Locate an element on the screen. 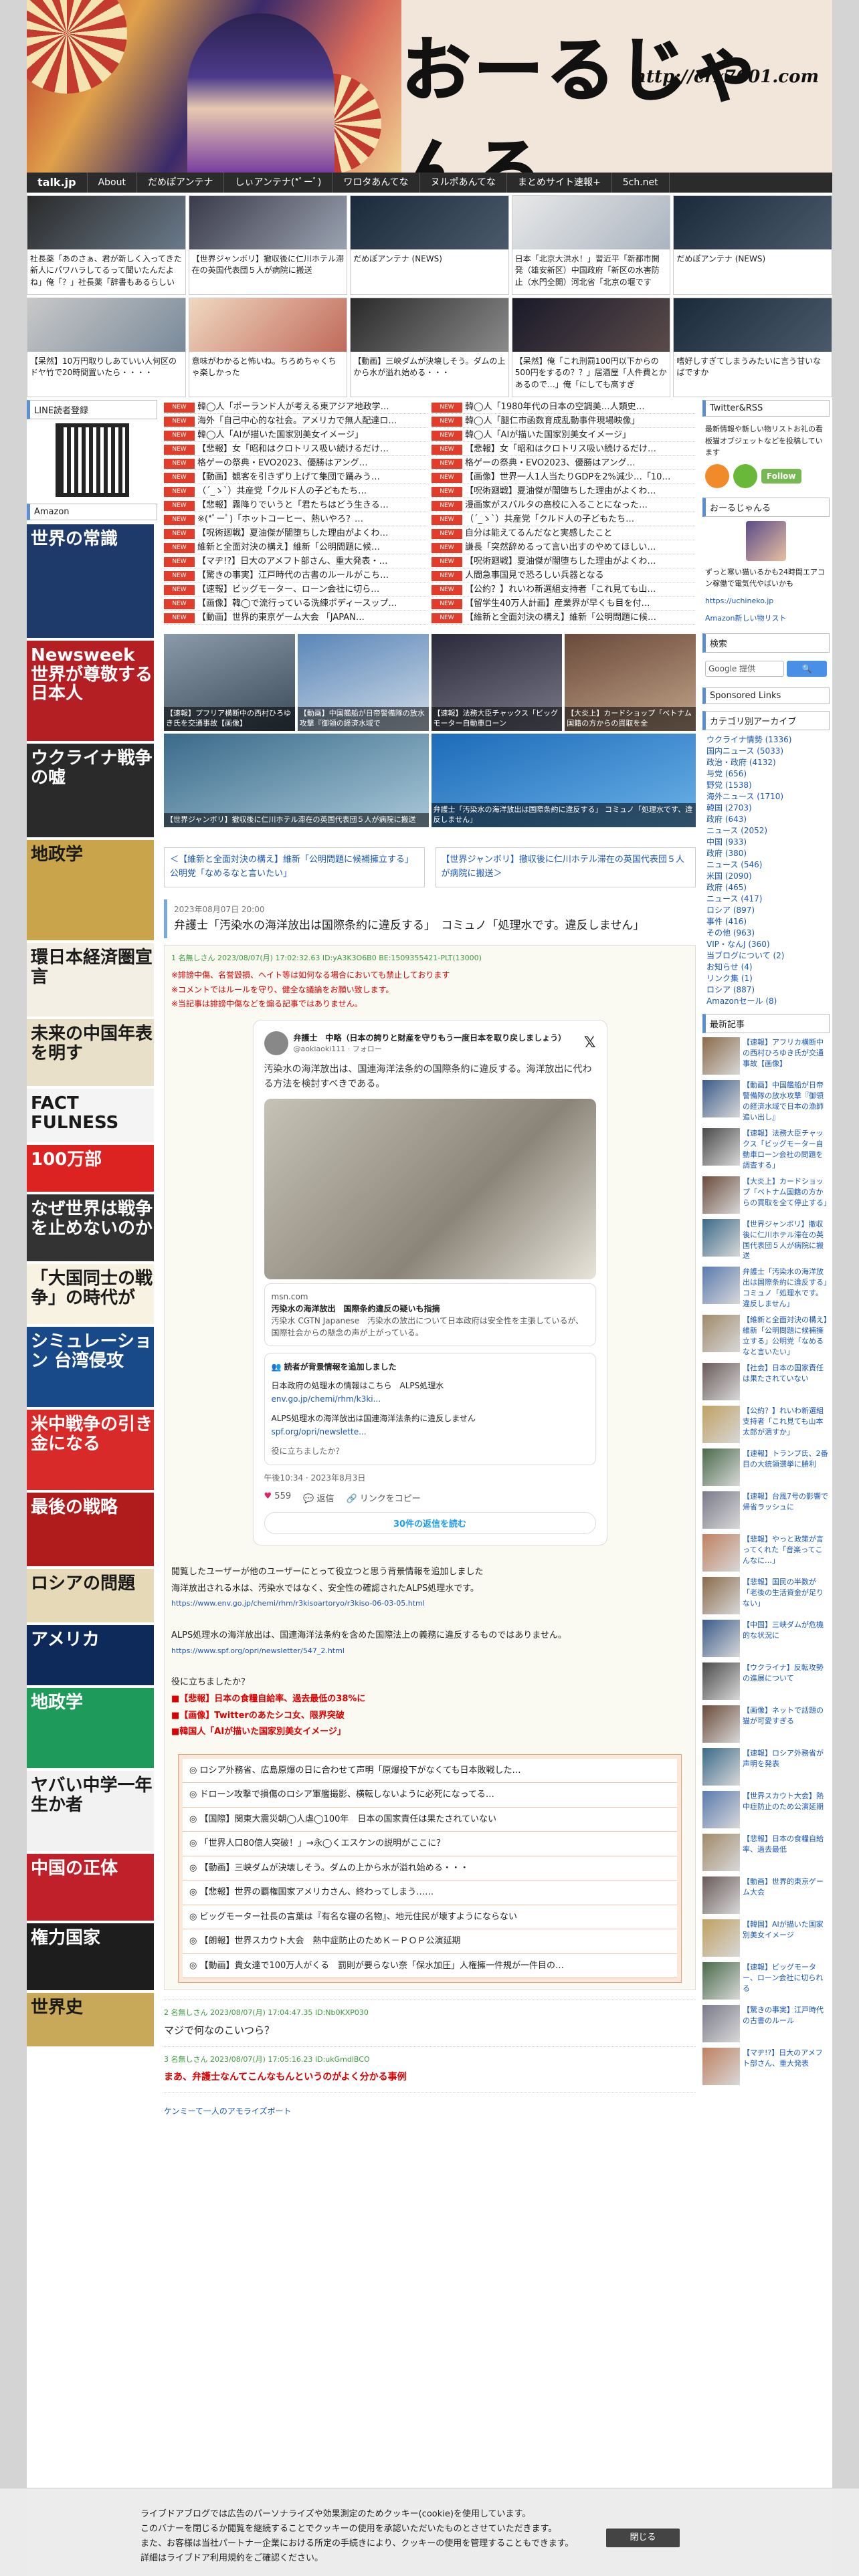 The width and height of the screenshot is (859, 2576). tweet-user-handle: @aokiaoki111 · フォロー is located at coordinates (431, 1049).